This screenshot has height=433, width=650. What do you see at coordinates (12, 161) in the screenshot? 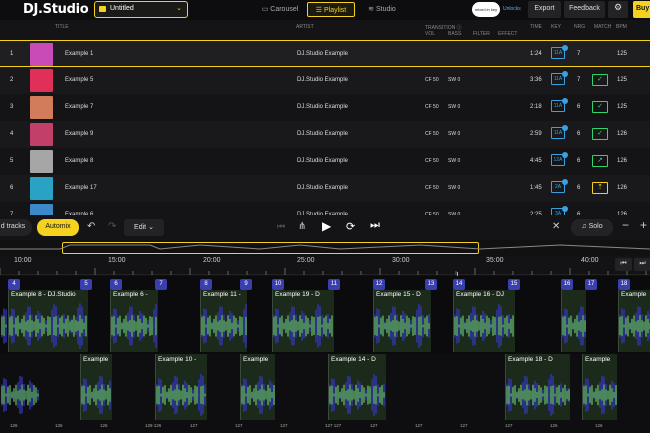
I see `track-number: 5` at bounding box center [12, 161].